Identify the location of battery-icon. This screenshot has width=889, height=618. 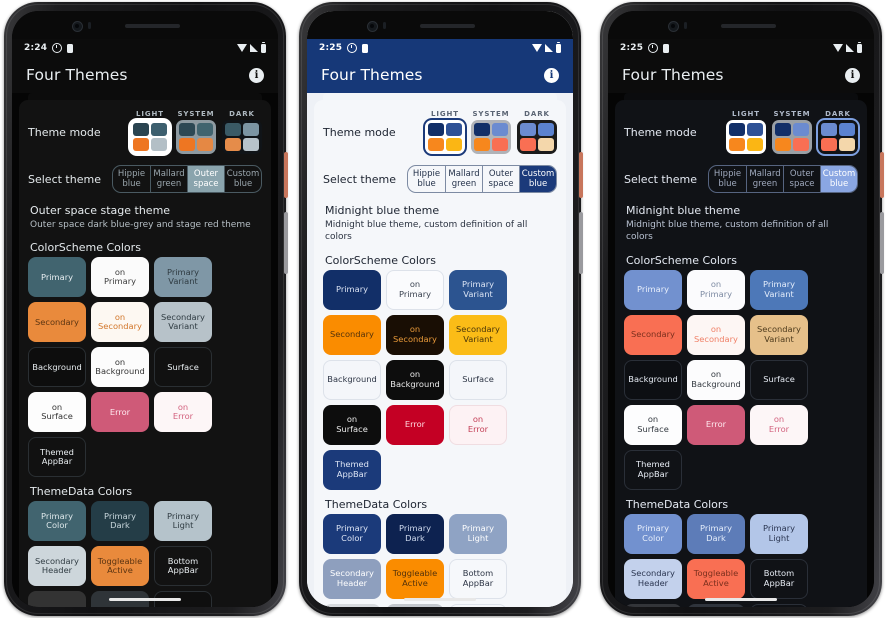
(263, 47).